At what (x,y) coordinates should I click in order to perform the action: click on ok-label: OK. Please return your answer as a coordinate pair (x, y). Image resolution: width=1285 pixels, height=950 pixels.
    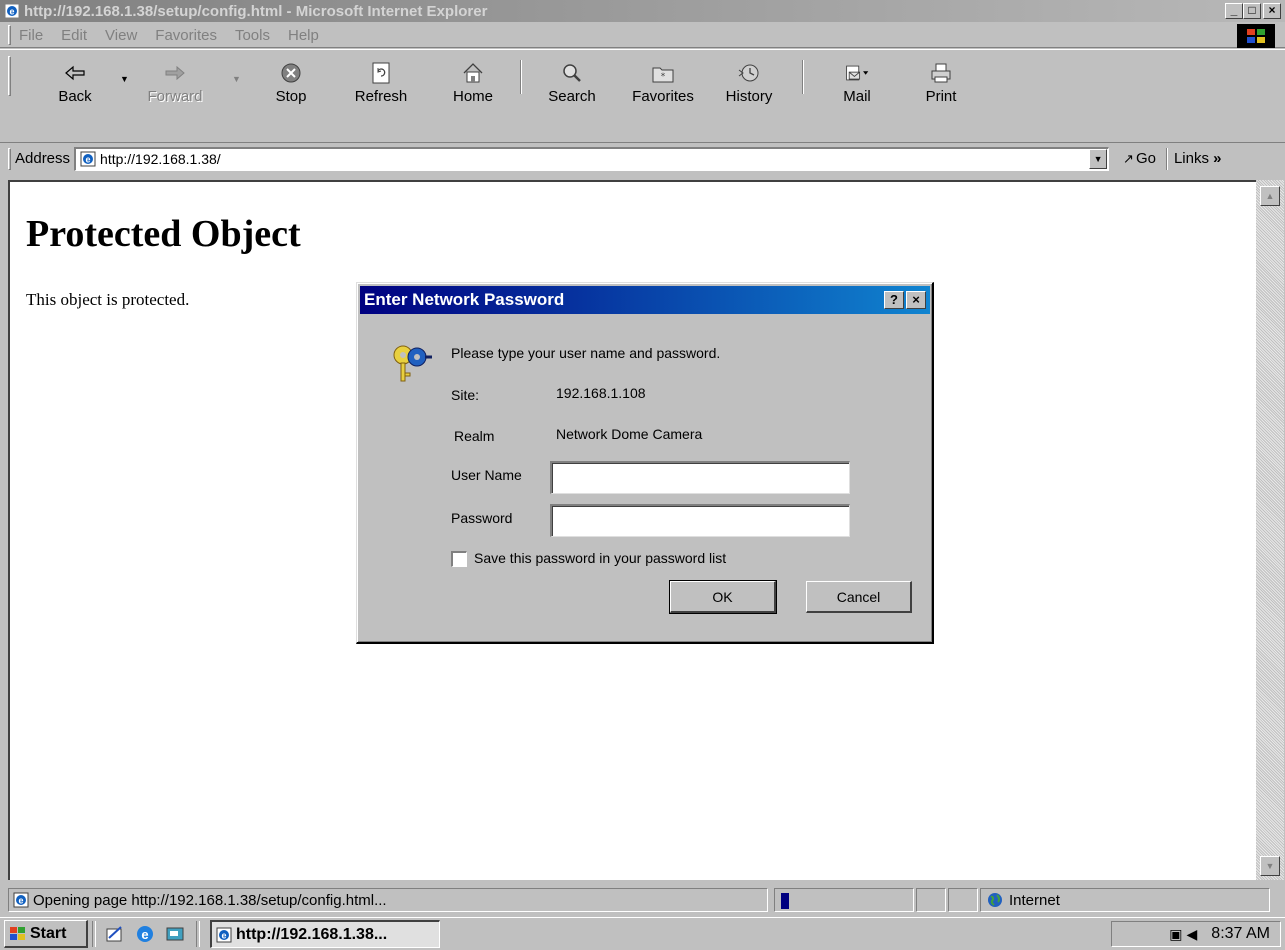
    Looking at the image, I should click on (722, 596).